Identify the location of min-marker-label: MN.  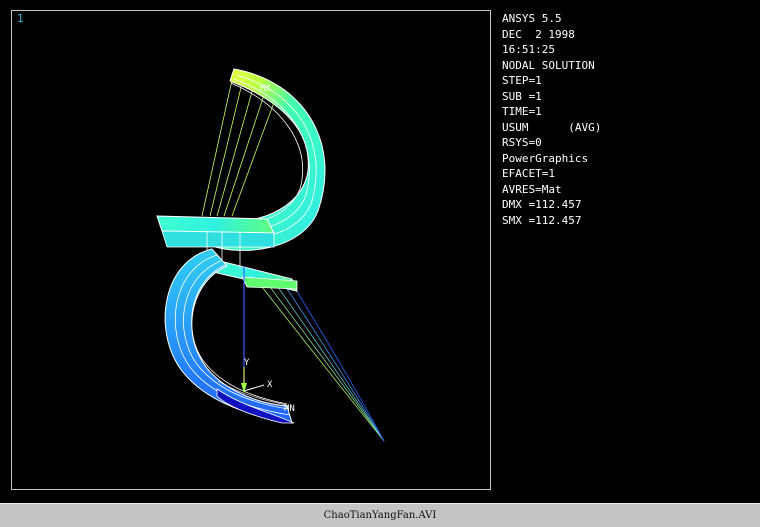
(289, 409).